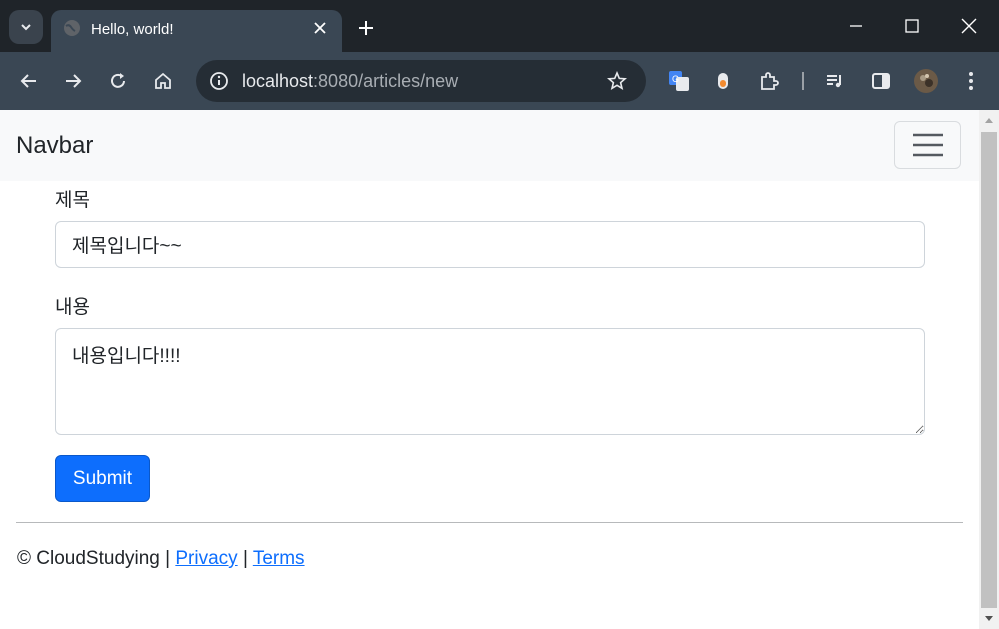  Describe the element at coordinates (675, 79) in the screenshot. I see `svg-text: G` at that location.